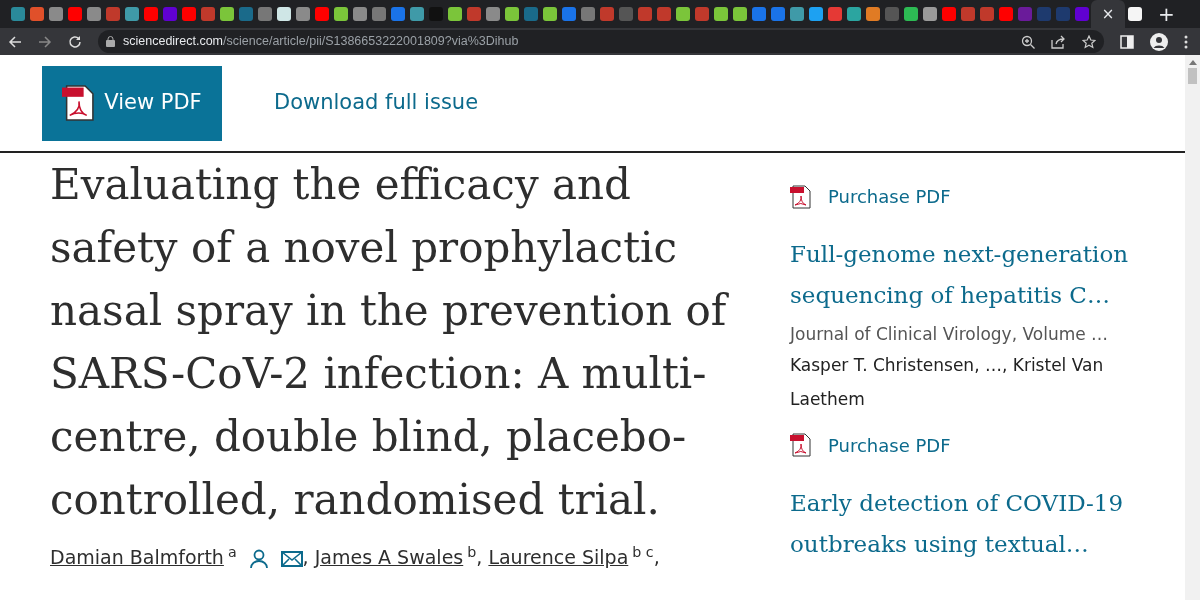  Describe the element at coordinates (947, 382) in the screenshot. I see `related-authors: Kasper T. Christensen, …, Kristel Van Laethem` at that location.